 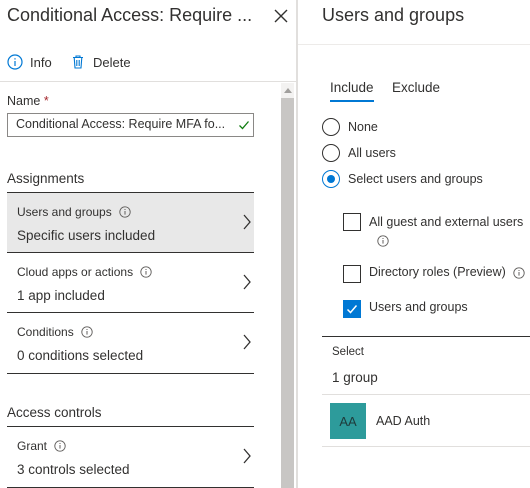 I want to click on group-row-divider, so click(x=426, y=446).